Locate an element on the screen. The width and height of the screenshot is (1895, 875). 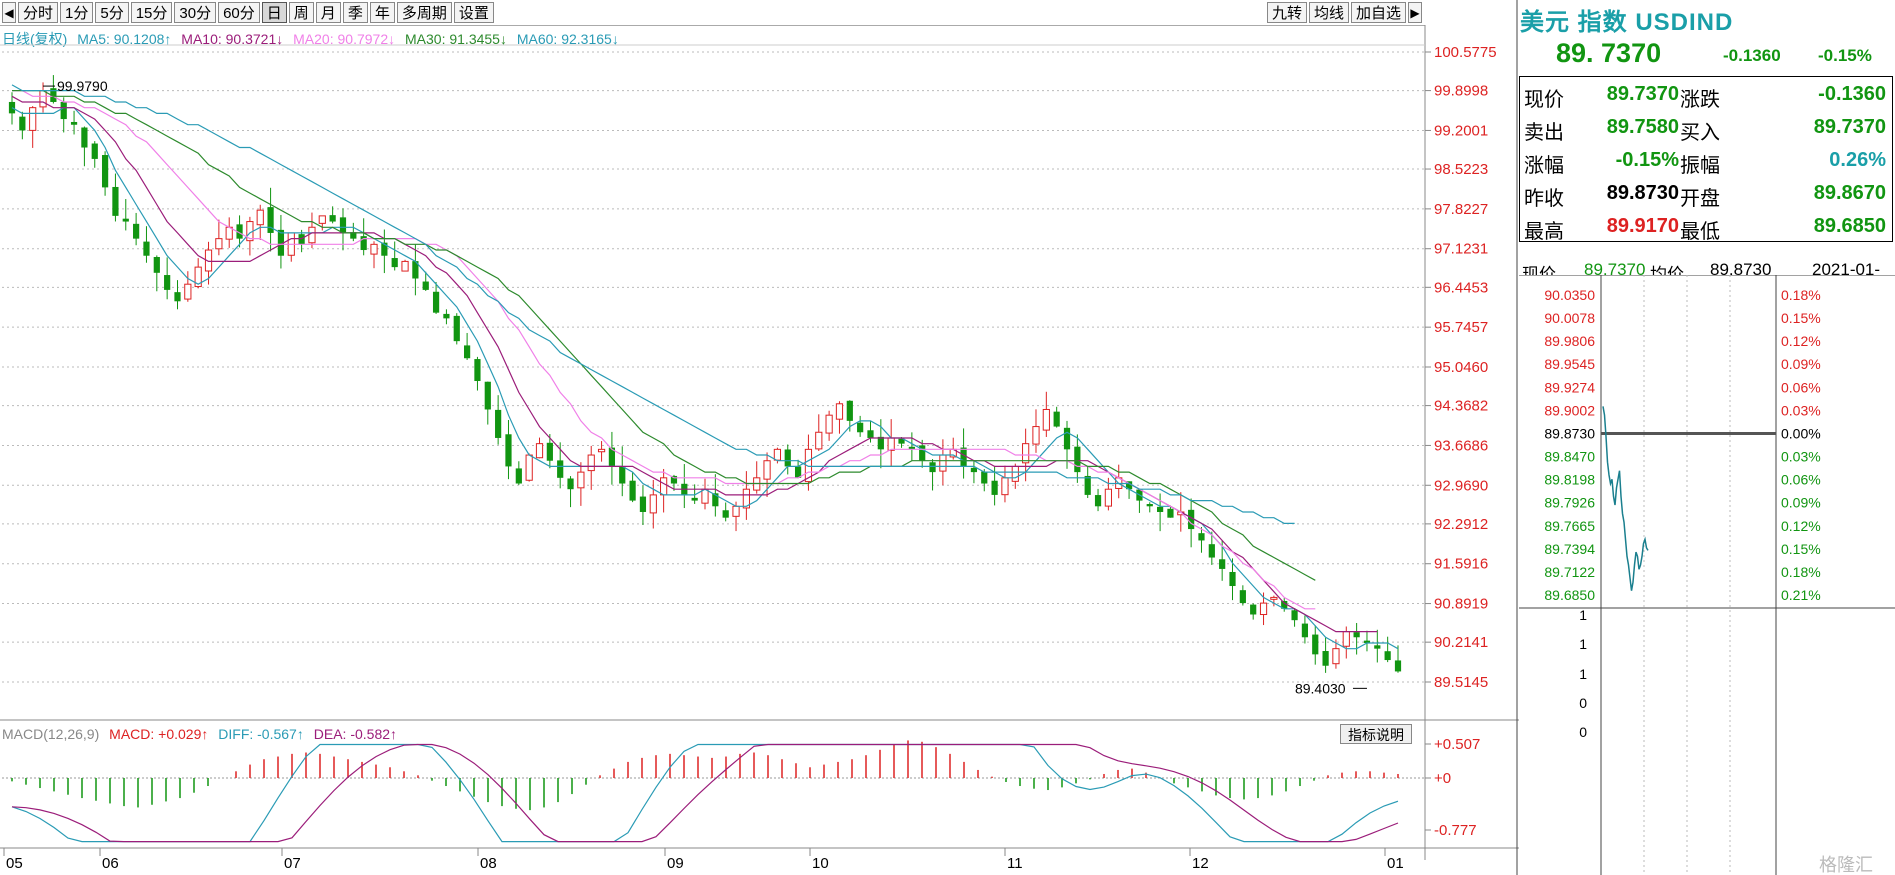
diff-line is located at coordinates (705, 793).